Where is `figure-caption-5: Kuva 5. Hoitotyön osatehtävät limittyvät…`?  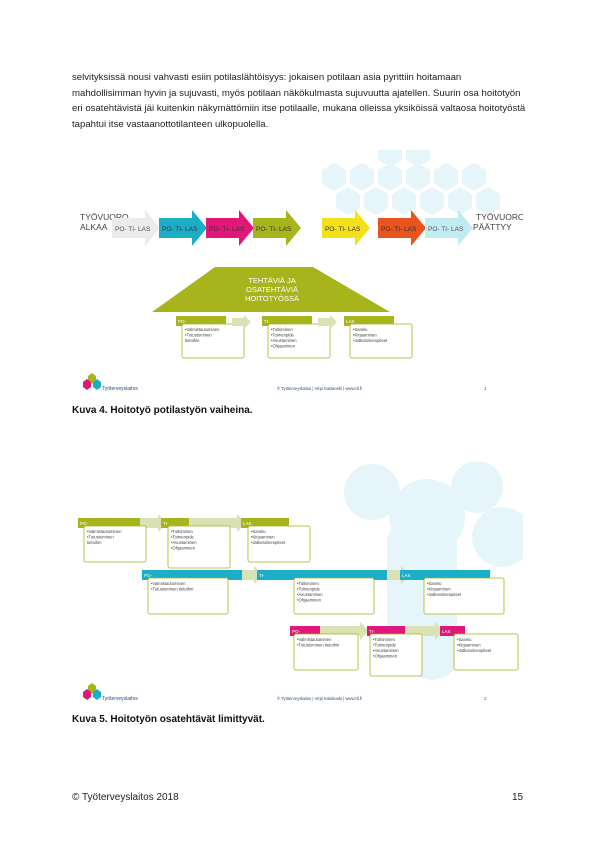 figure-caption-5: Kuva 5. Hoitotyön osatehtävät limittyvät… is located at coordinates (168, 719).